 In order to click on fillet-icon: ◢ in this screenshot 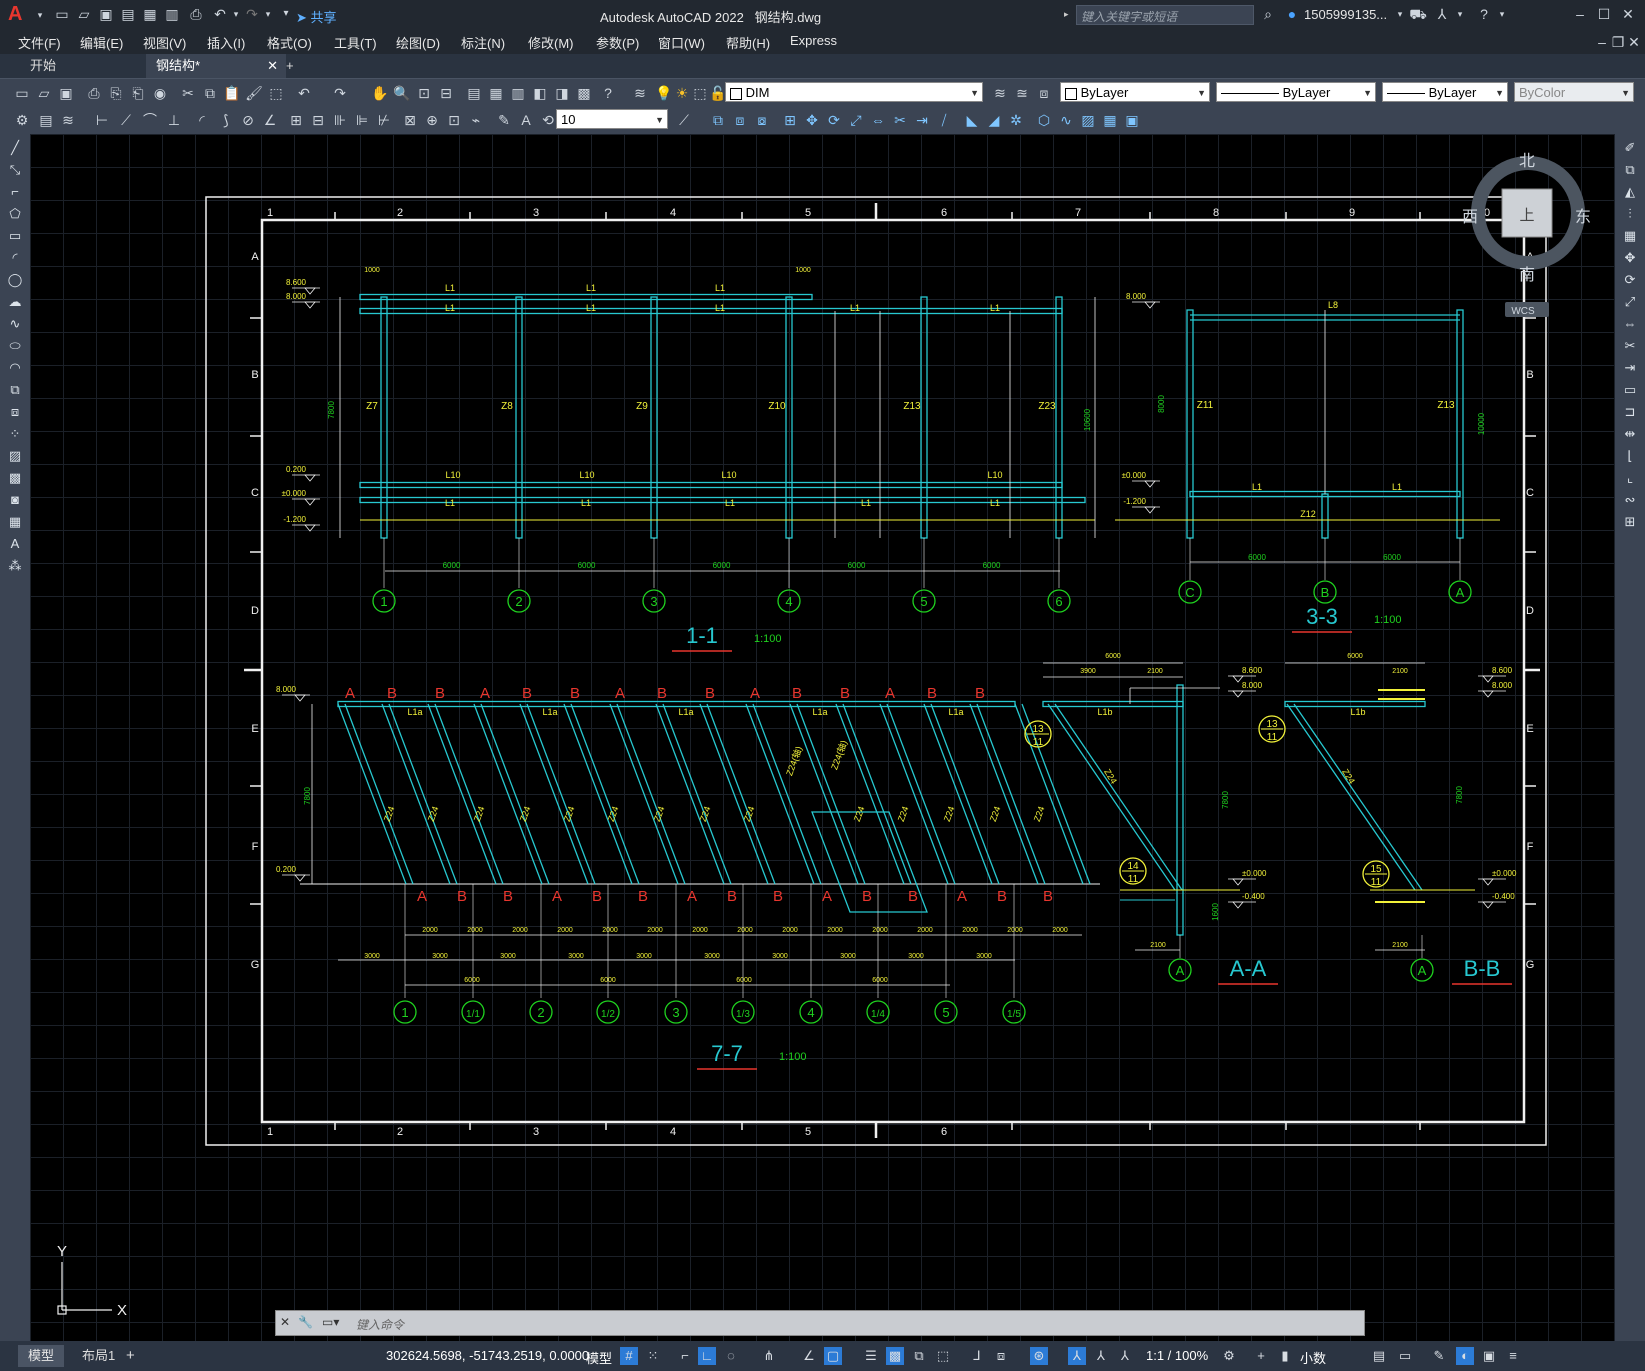, I will do `click(994, 120)`.